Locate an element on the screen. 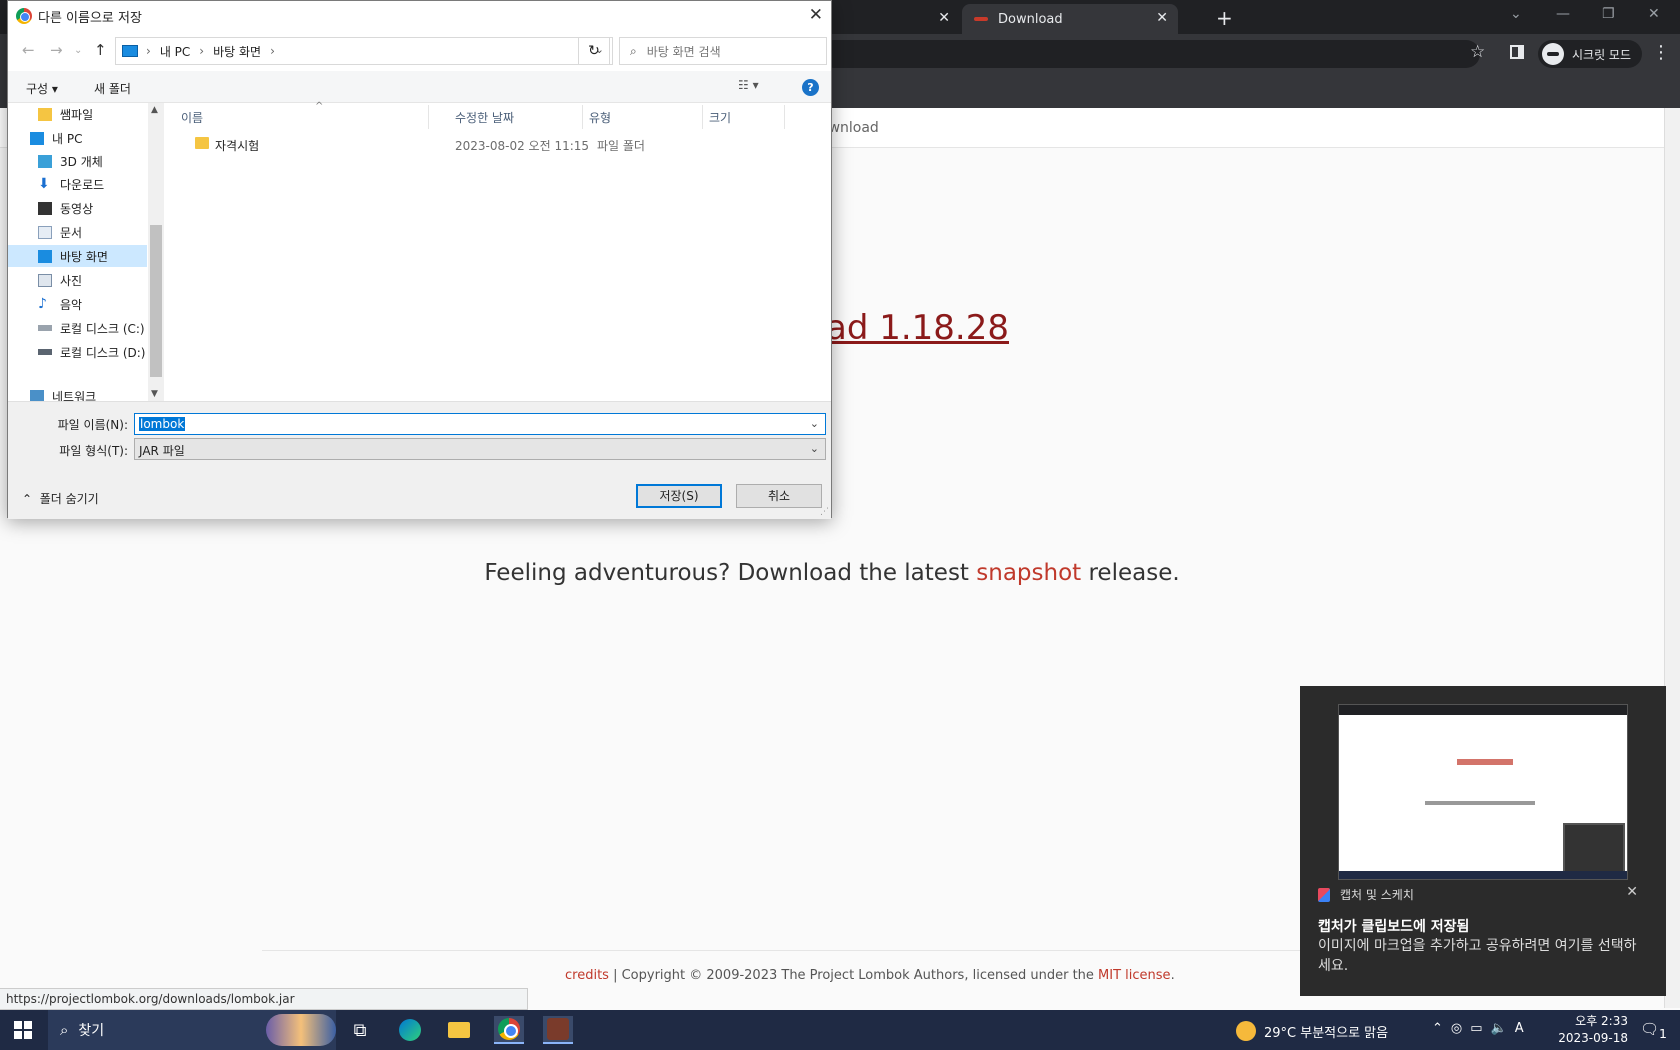 This screenshot has height=1050, width=1680. mit-license-link: MIT license is located at coordinates (1134, 975).